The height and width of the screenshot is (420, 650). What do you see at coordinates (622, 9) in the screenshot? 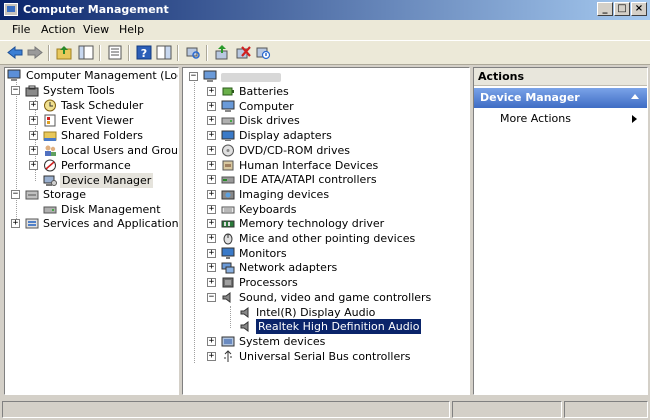
I see `maximize-button: □` at bounding box center [622, 9].